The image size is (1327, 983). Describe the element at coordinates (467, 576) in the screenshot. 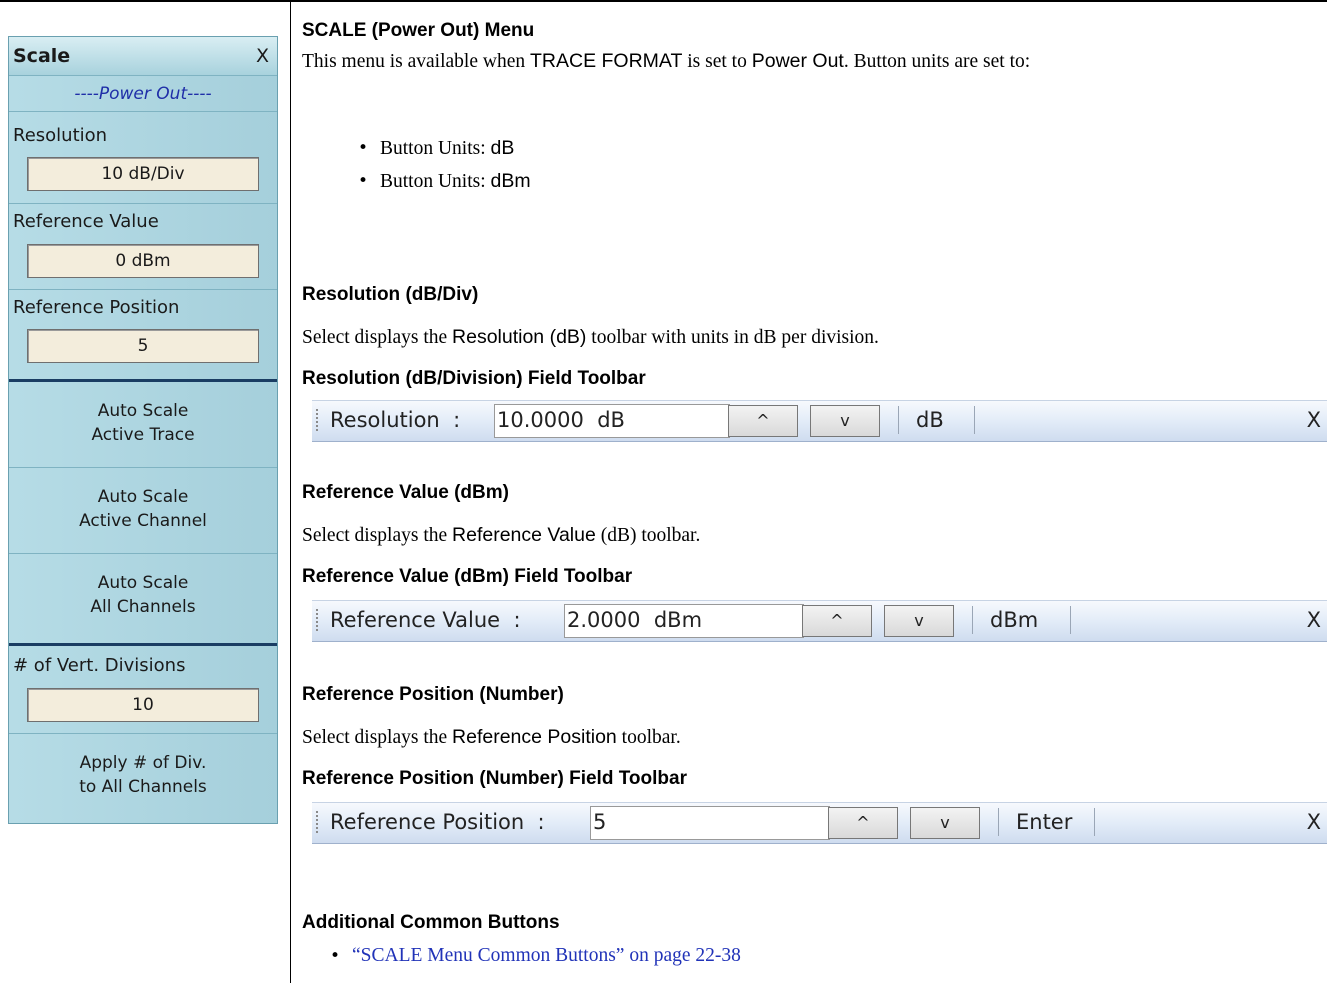

I see `reference-value-toolbar-heading: Reference Value (dBm) Field Toolbar` at that location.